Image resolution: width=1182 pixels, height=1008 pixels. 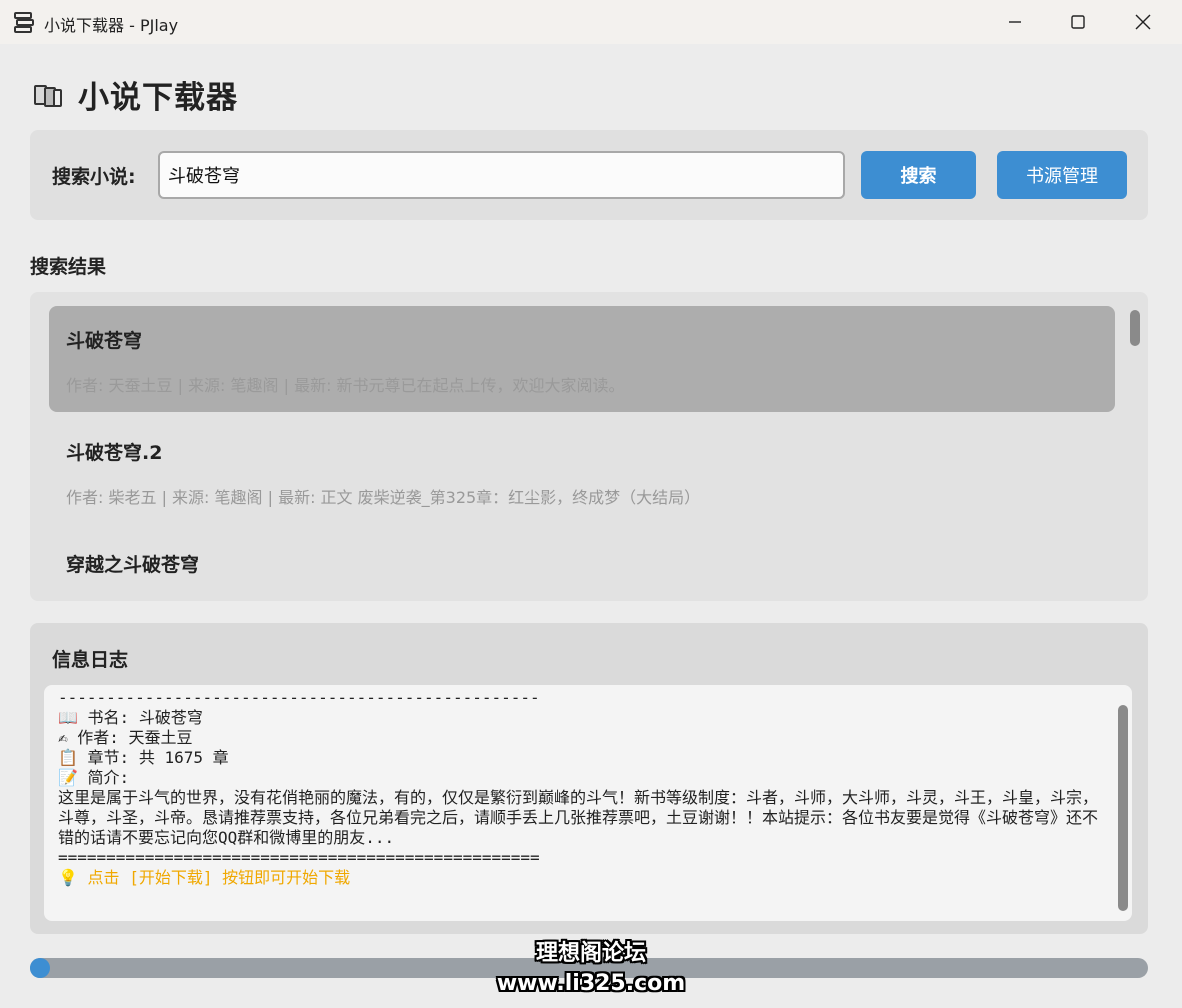 I want to click on log-title: 信息日志, so click(x=90, y=660).